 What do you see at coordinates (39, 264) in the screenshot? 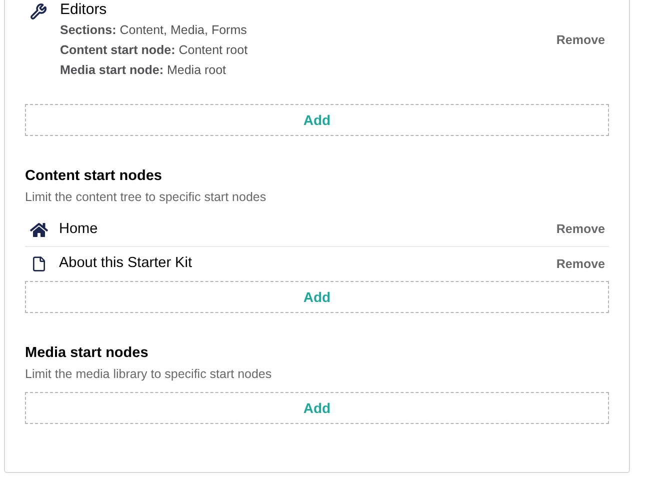
I see `document-icon` at bounding box center [39, 264].